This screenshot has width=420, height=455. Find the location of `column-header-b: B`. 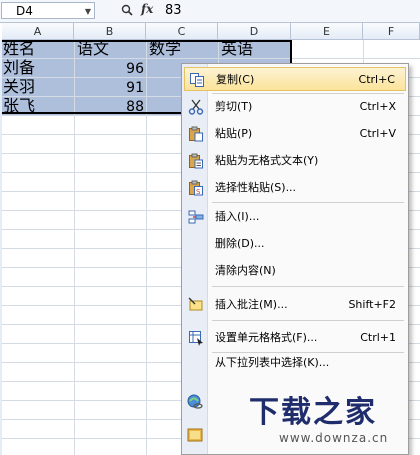

column-header-b: B is located at coordinates (110, 31).